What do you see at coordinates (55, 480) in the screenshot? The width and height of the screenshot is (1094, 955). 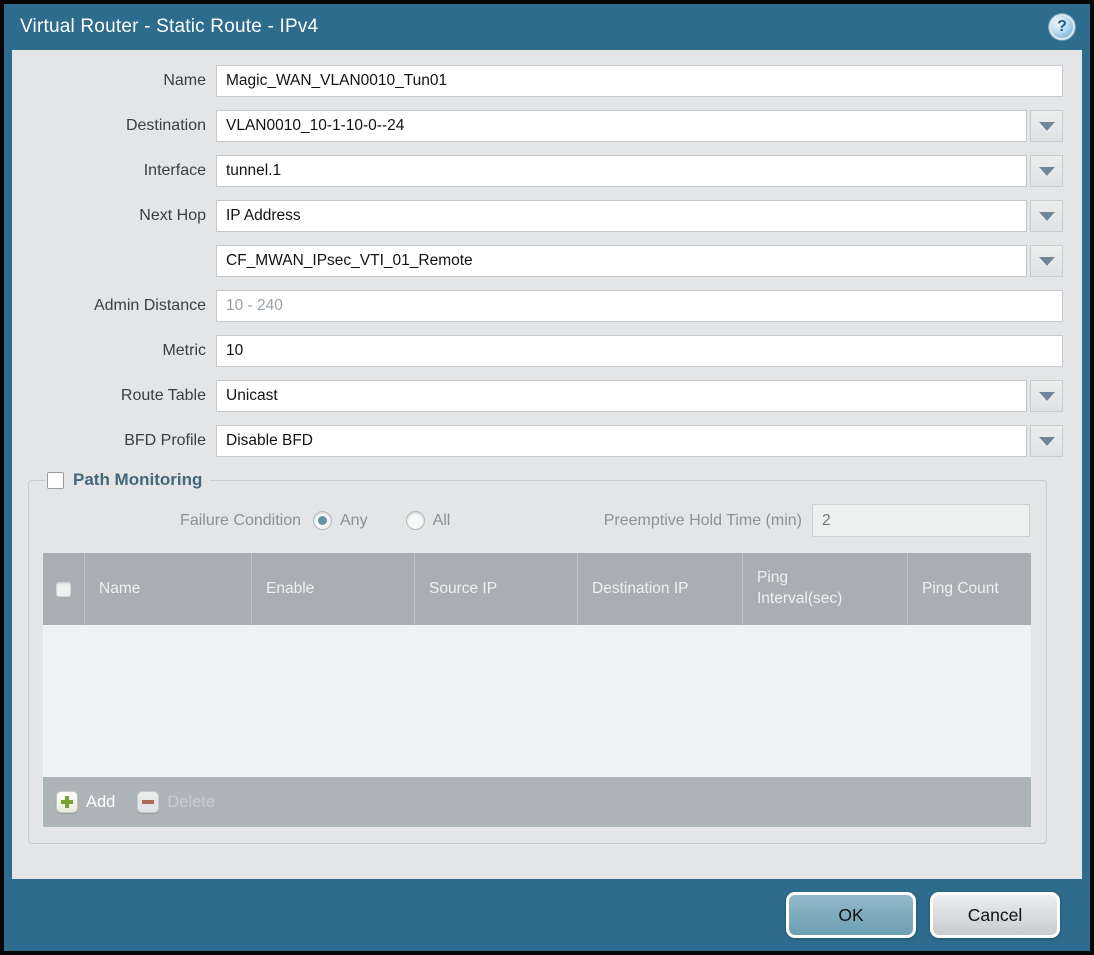 I see `path-monitoring-checkbox` at bounding box center [55, 480].